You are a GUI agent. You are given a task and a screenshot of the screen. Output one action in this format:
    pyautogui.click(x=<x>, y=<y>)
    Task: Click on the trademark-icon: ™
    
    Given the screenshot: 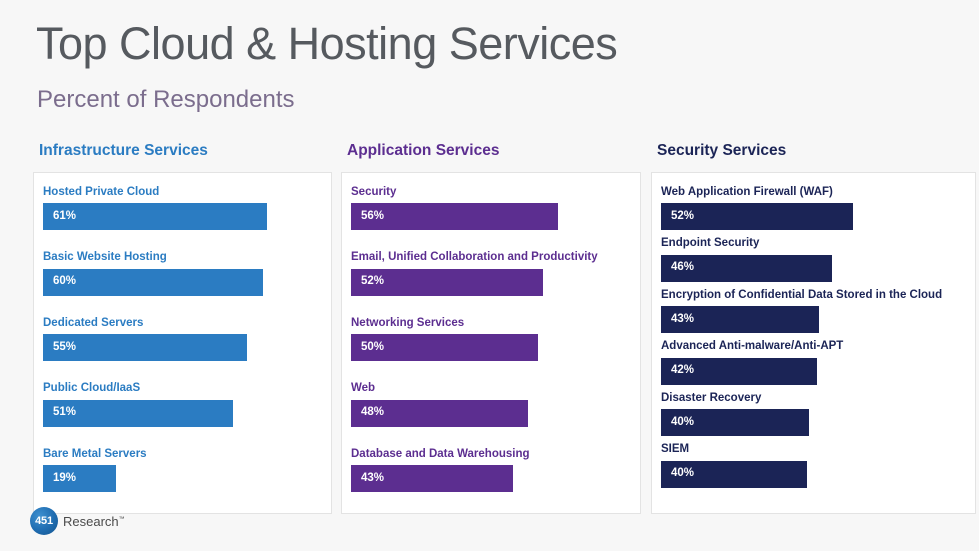 What is the action you would take?
    pyautogui.click(x=121, y=519)
    